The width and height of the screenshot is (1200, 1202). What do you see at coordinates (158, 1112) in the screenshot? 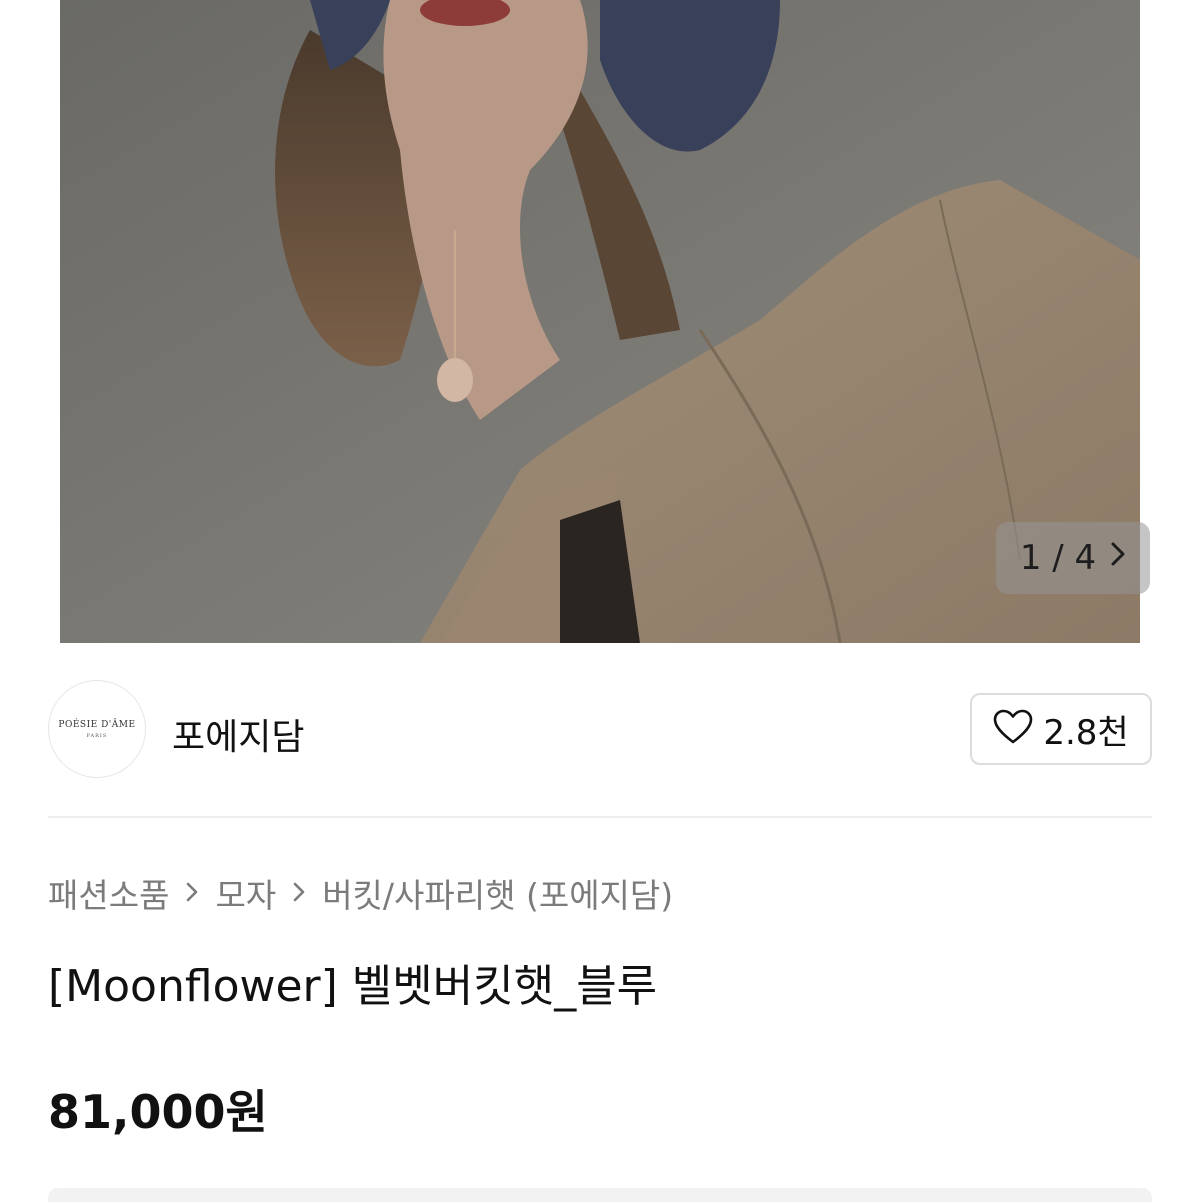
I see `product-price: 81,000원` at bounding box center [158, 1112].